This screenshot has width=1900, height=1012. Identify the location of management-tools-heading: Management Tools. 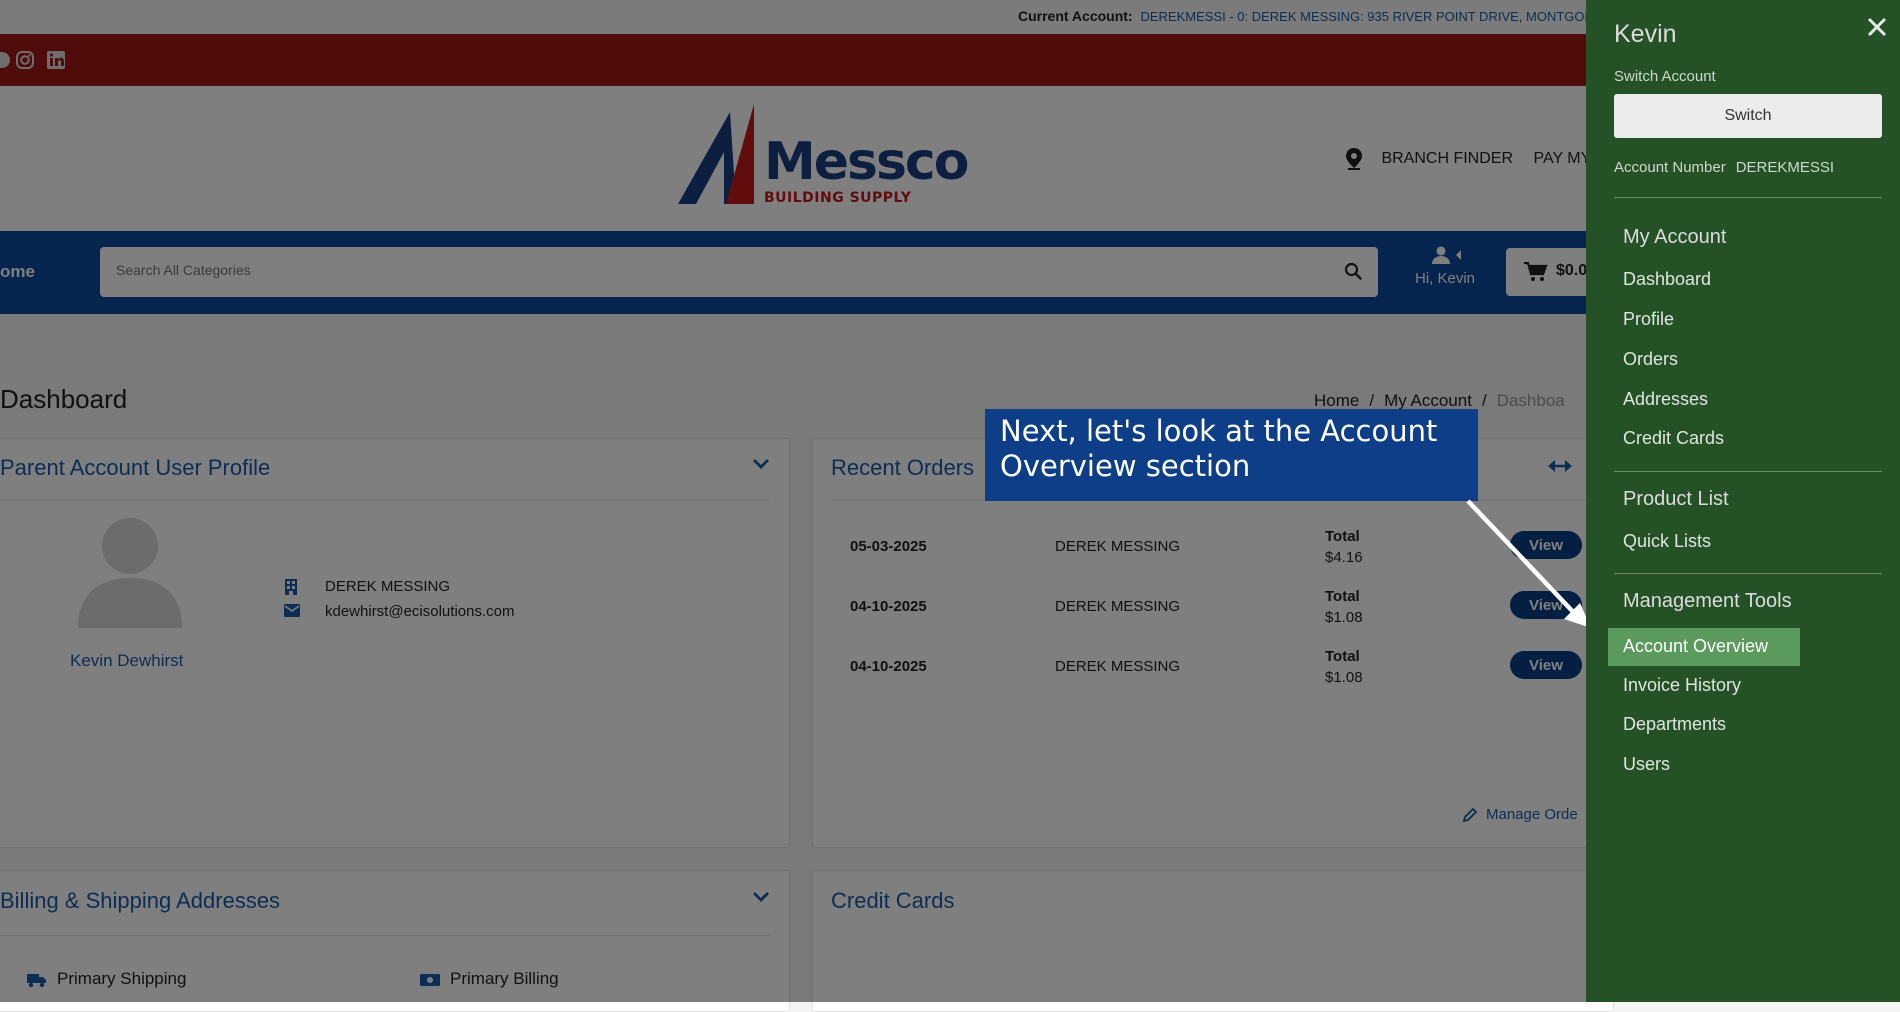
(1707, 601).